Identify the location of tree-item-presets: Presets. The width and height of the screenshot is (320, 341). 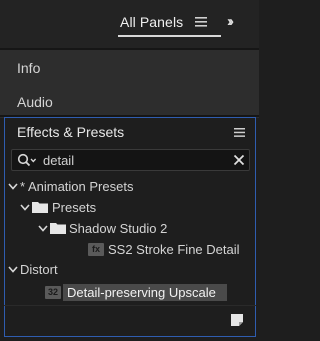
(130, 208).